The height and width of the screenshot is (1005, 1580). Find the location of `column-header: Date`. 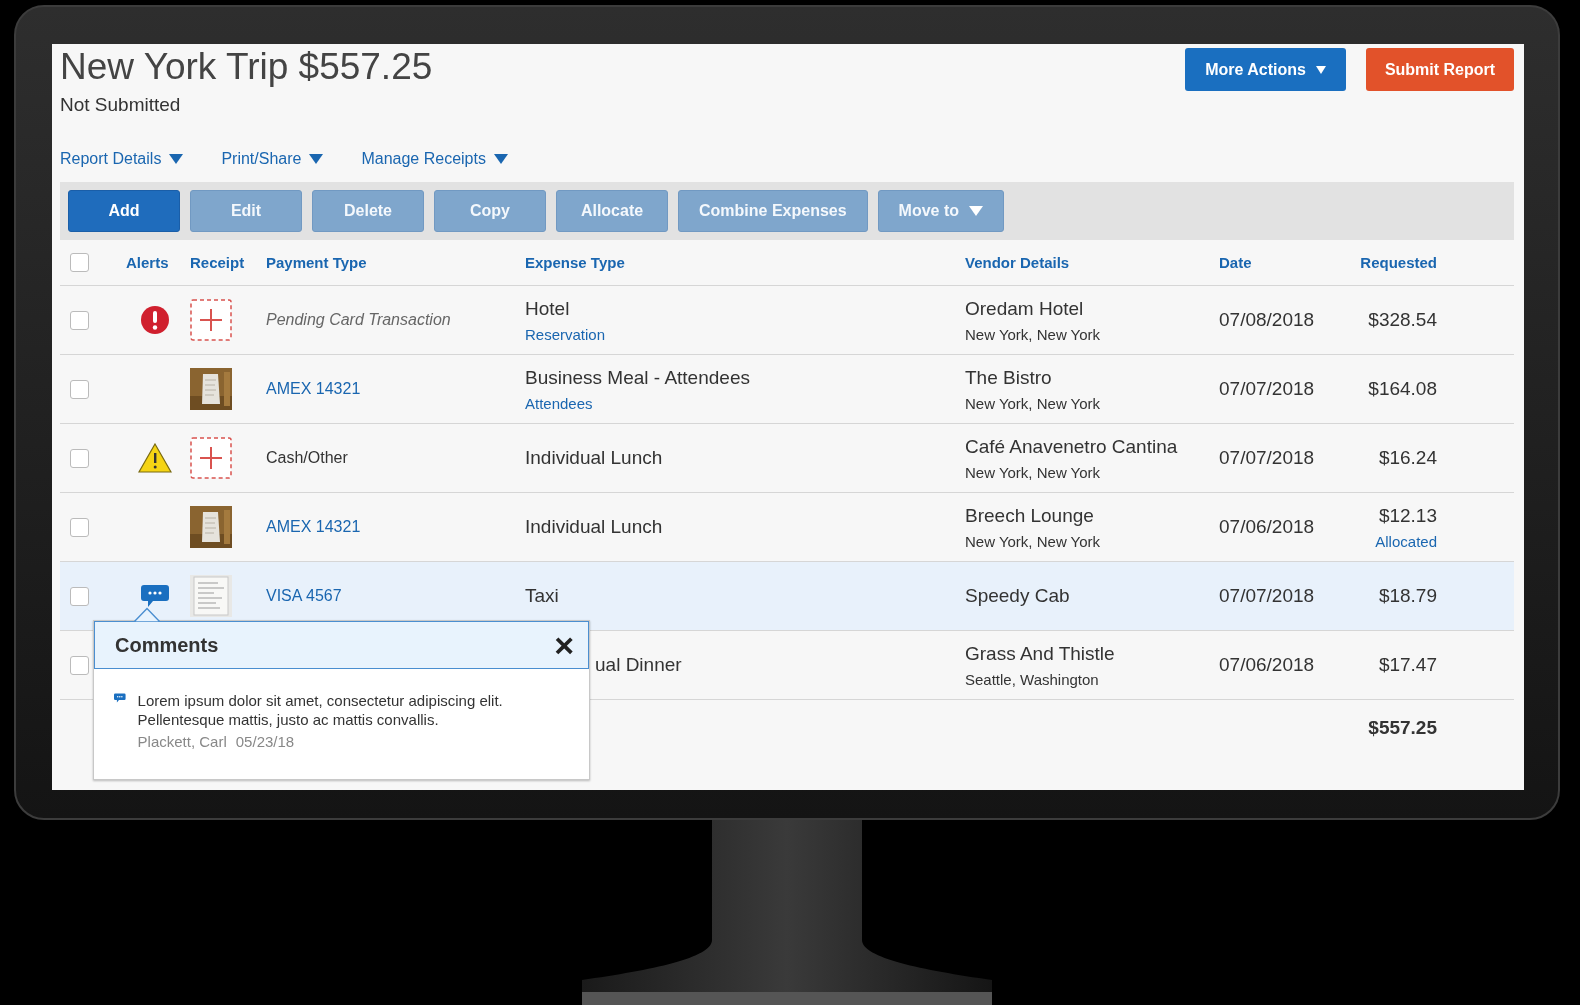

column-header: Date is located at coordinates (1285, 262).